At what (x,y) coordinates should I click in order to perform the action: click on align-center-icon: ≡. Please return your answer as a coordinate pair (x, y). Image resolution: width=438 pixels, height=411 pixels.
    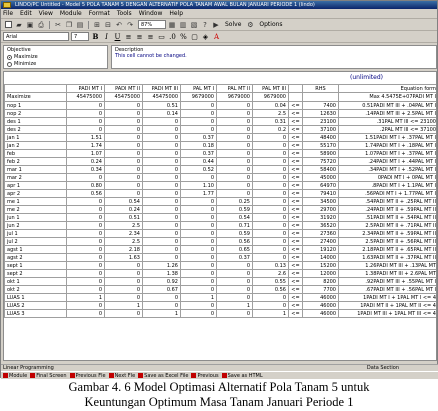
    Looking at the image, I should click on (139, 37).